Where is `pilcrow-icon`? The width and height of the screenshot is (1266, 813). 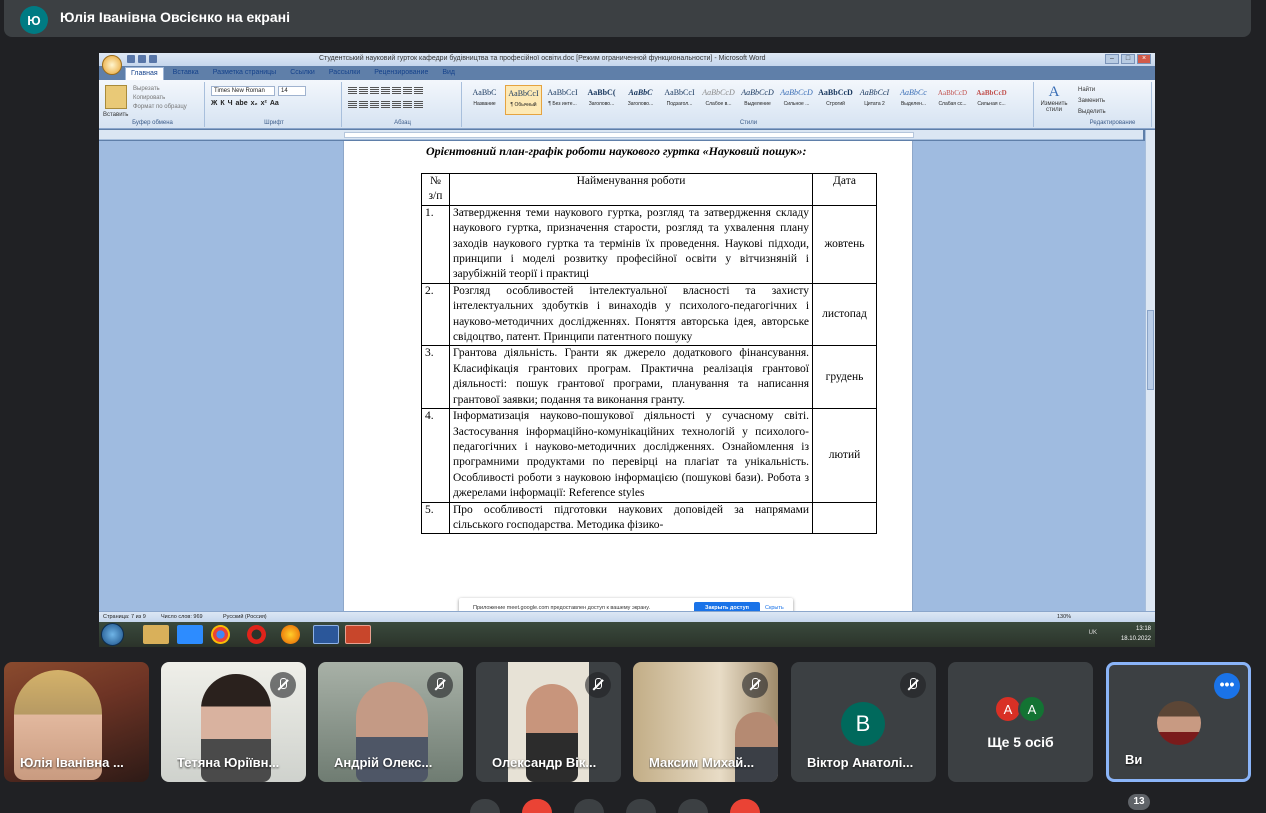 pilcrow-icon is located at coordinates (418, 91).